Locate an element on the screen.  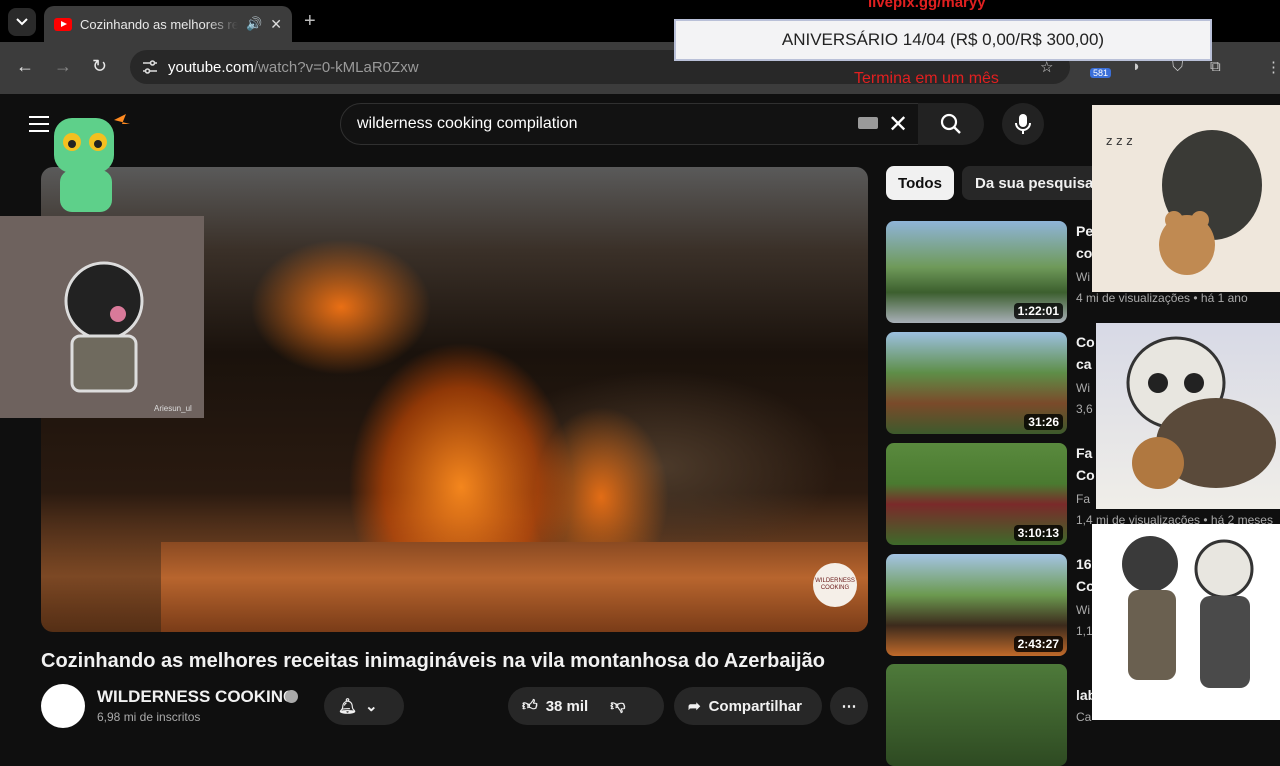
share-label: Compartilhar is located at coordinates (755, 706).